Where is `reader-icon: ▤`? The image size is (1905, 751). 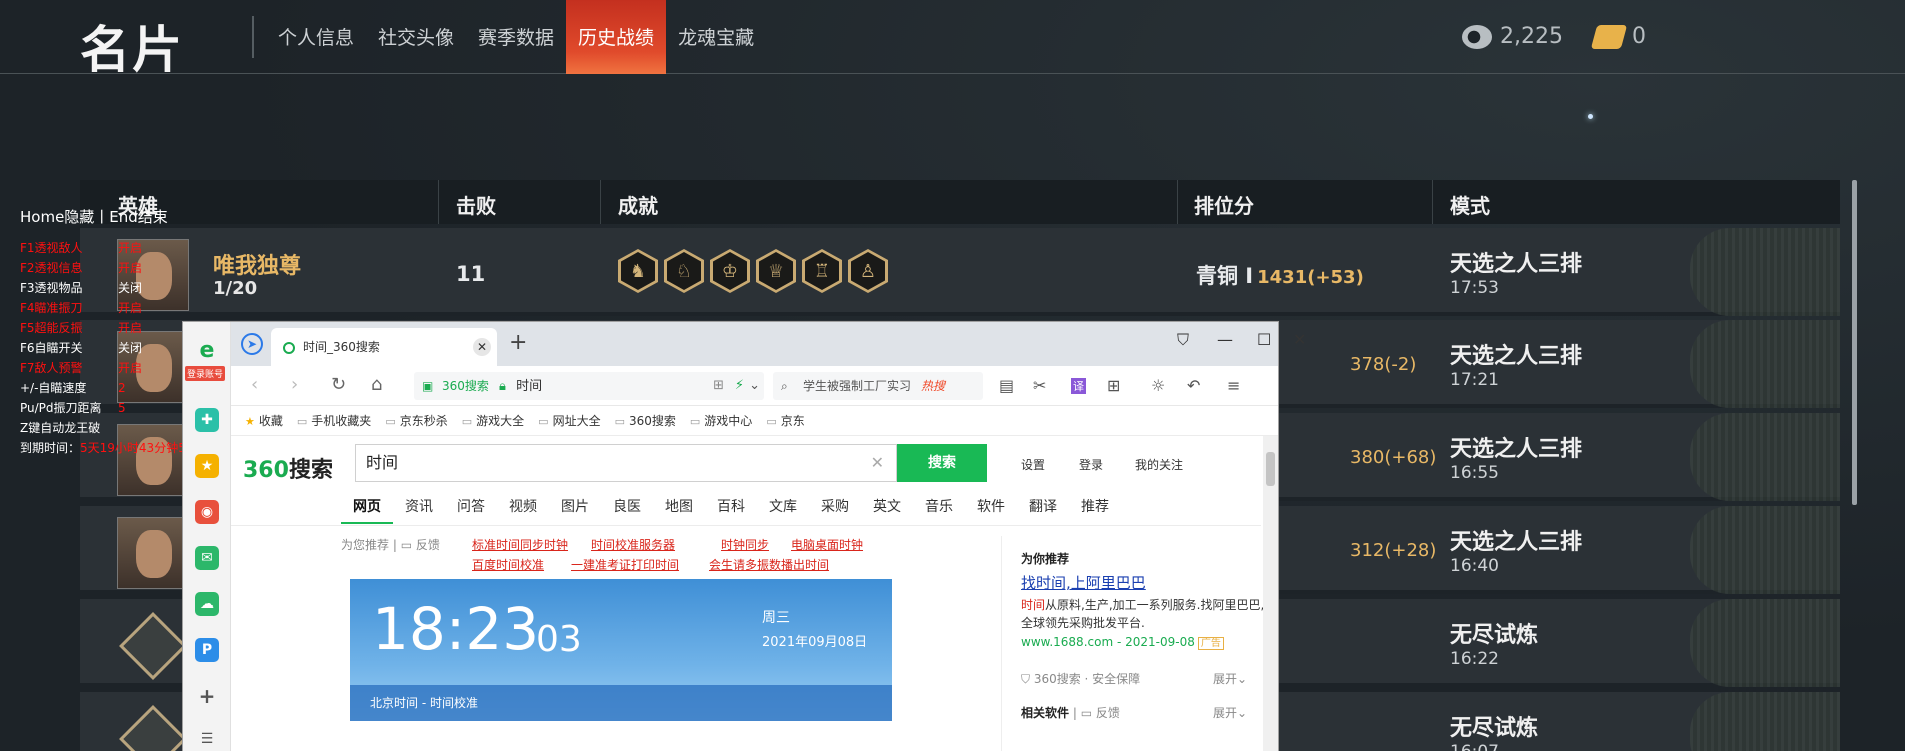
reader-icon: ▤ is located at coordinates (1006, 385).